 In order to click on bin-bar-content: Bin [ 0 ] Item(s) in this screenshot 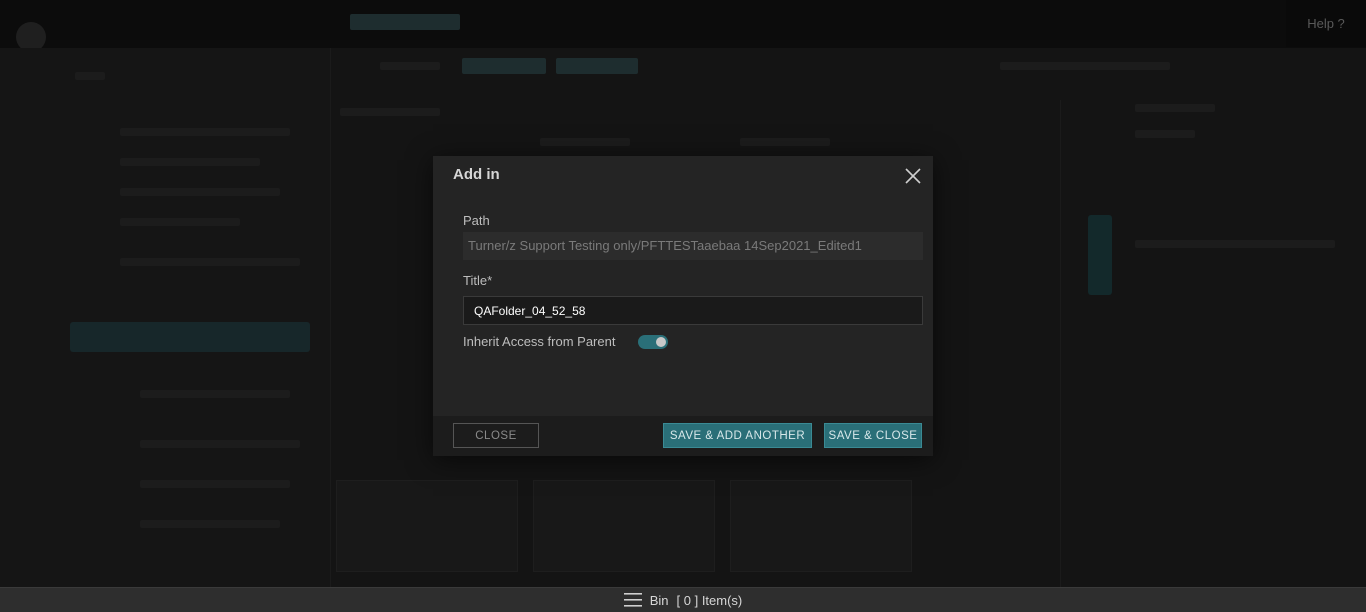, I will do `click(683, 600)`.